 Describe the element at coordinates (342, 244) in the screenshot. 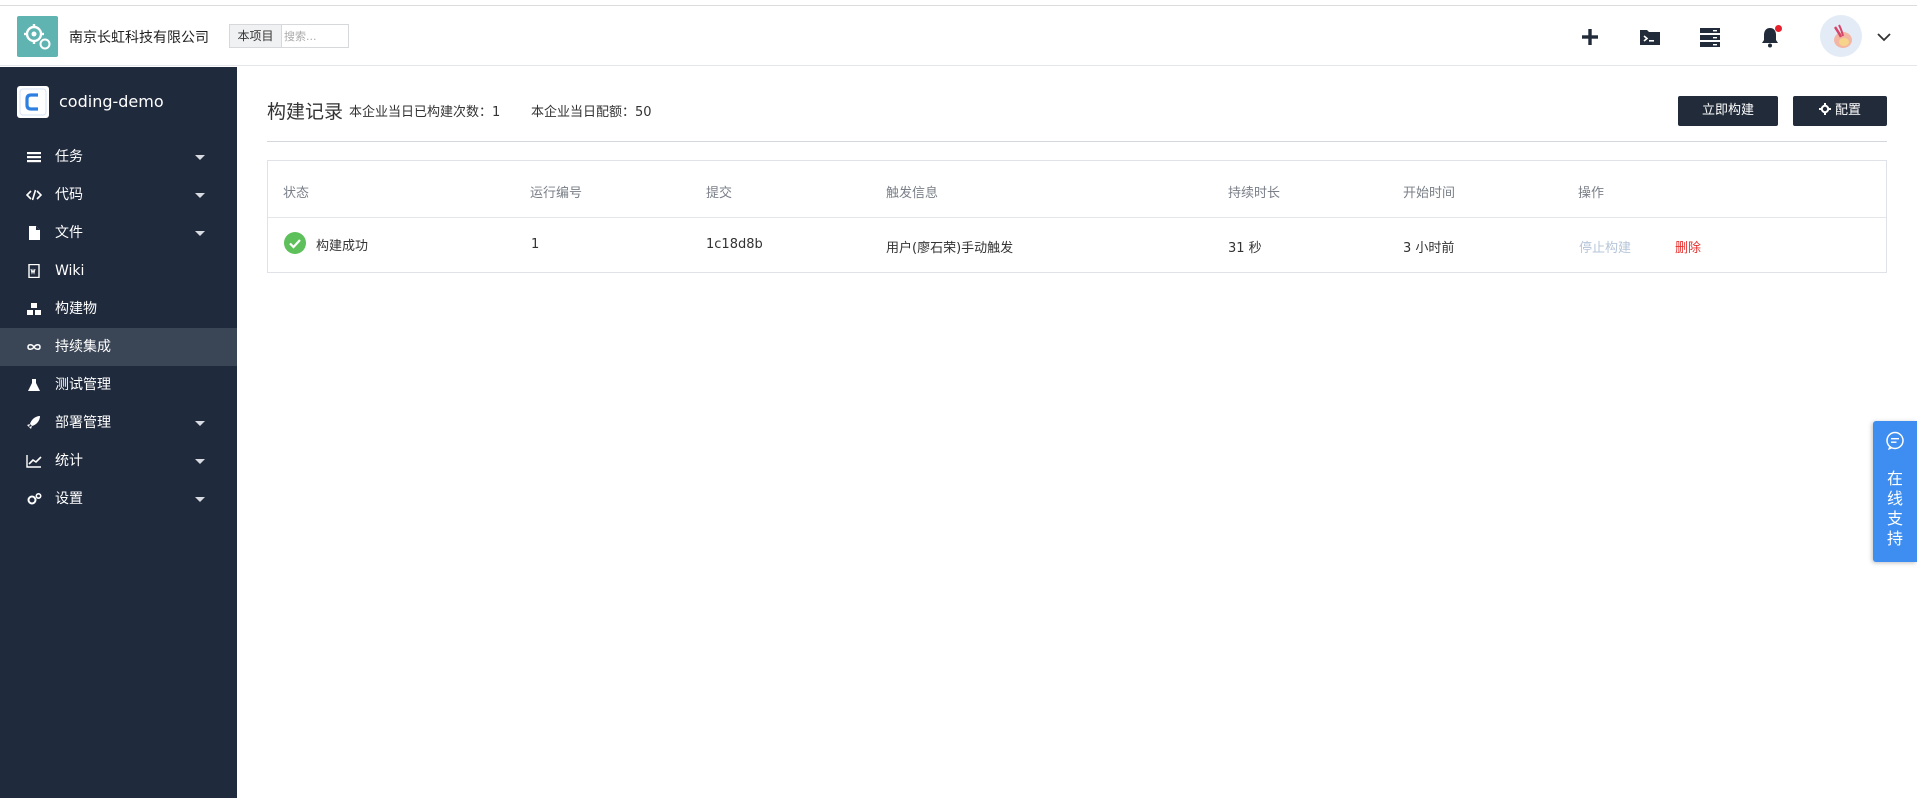

I see `build-status: 构建成功` at that location.